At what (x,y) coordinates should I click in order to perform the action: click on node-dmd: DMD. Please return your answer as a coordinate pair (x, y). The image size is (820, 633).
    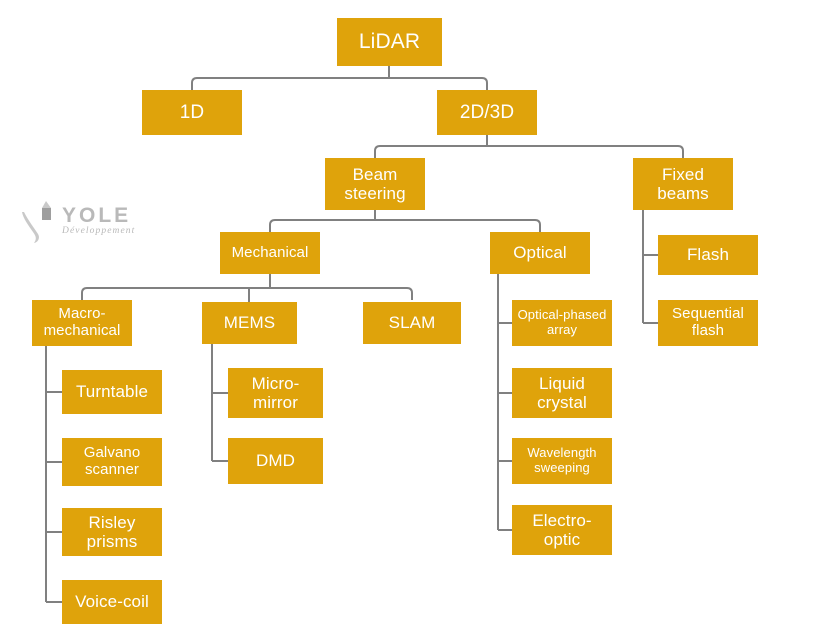
    Looking at the image, I should click on (275, 461).